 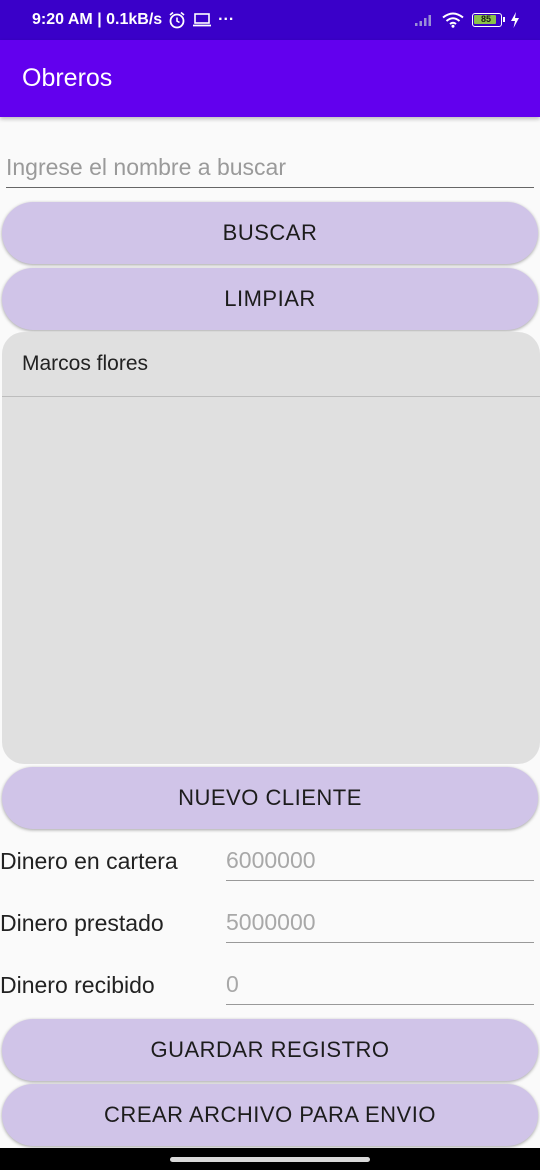 I want to click on app-title: Obreros, so click(x=67, y=78).